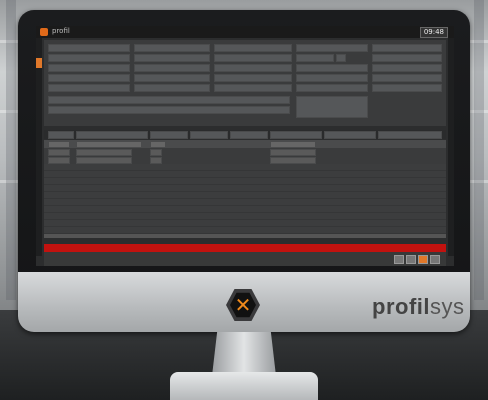  I want to click on app-icon, so click(44, 32).